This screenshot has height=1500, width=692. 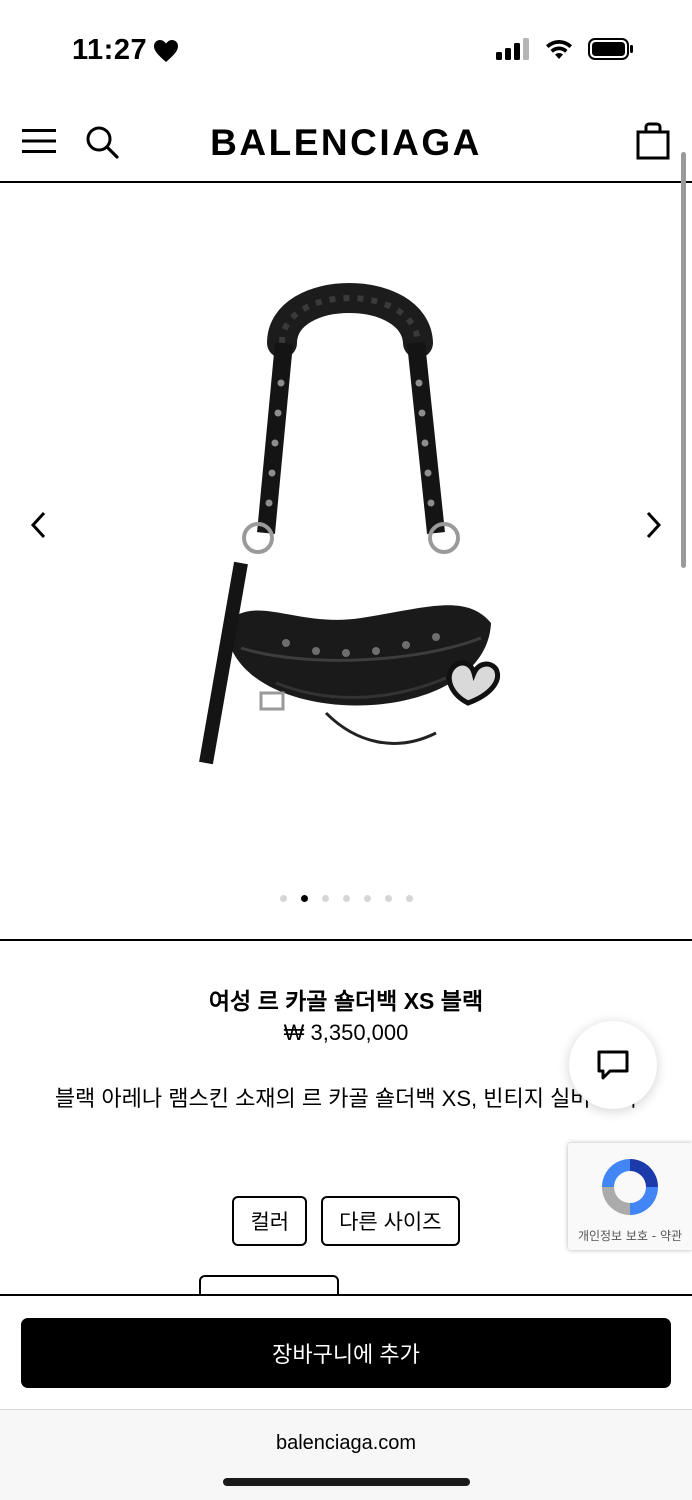 I want to click on site-header: BALENCIAGA, so click(x=346, y=141).